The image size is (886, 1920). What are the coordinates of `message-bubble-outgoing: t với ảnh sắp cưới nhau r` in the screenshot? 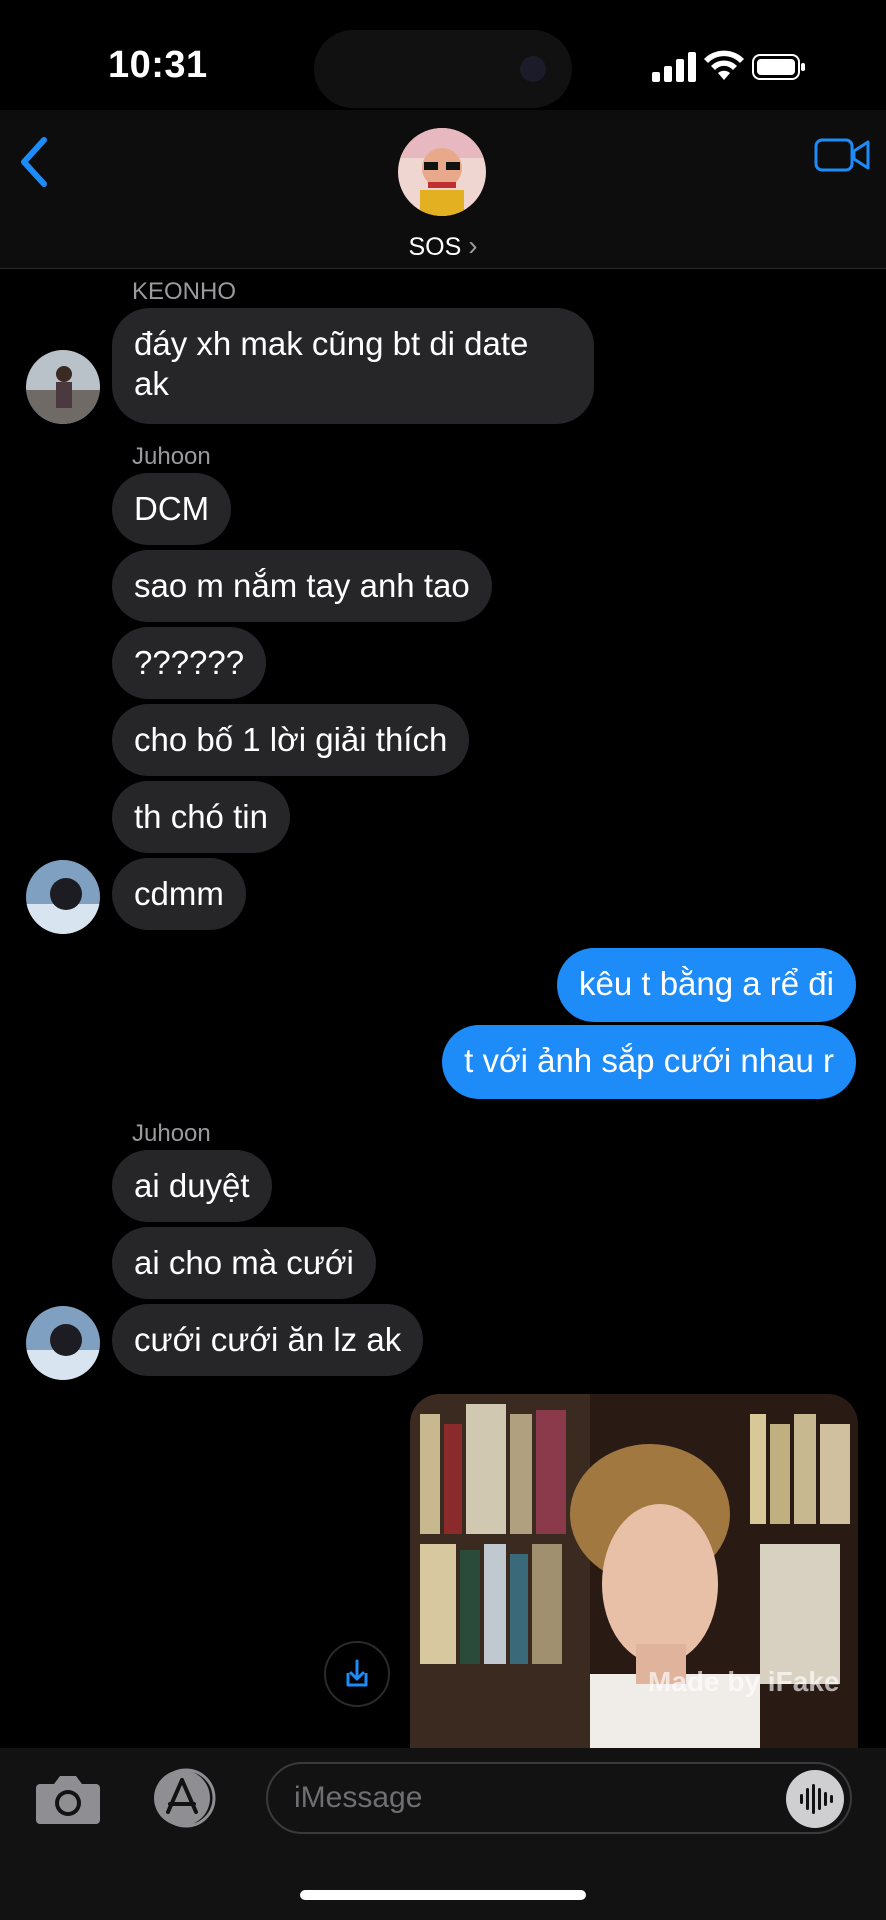 It's located at (649, 1062).